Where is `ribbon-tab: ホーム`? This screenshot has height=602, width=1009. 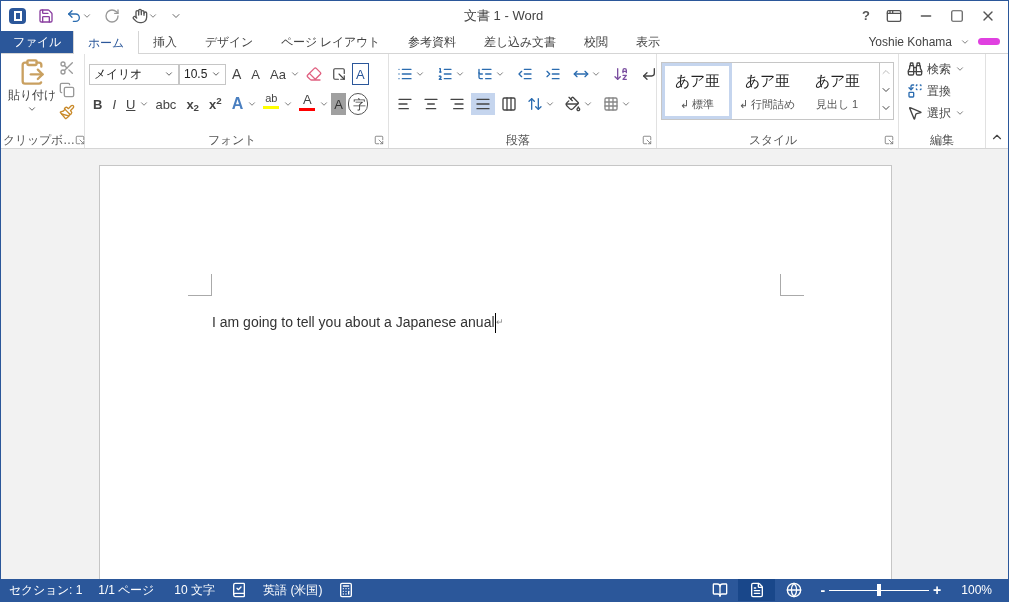
ribbon-tab: ホーム is located at coordinates (106, 42).